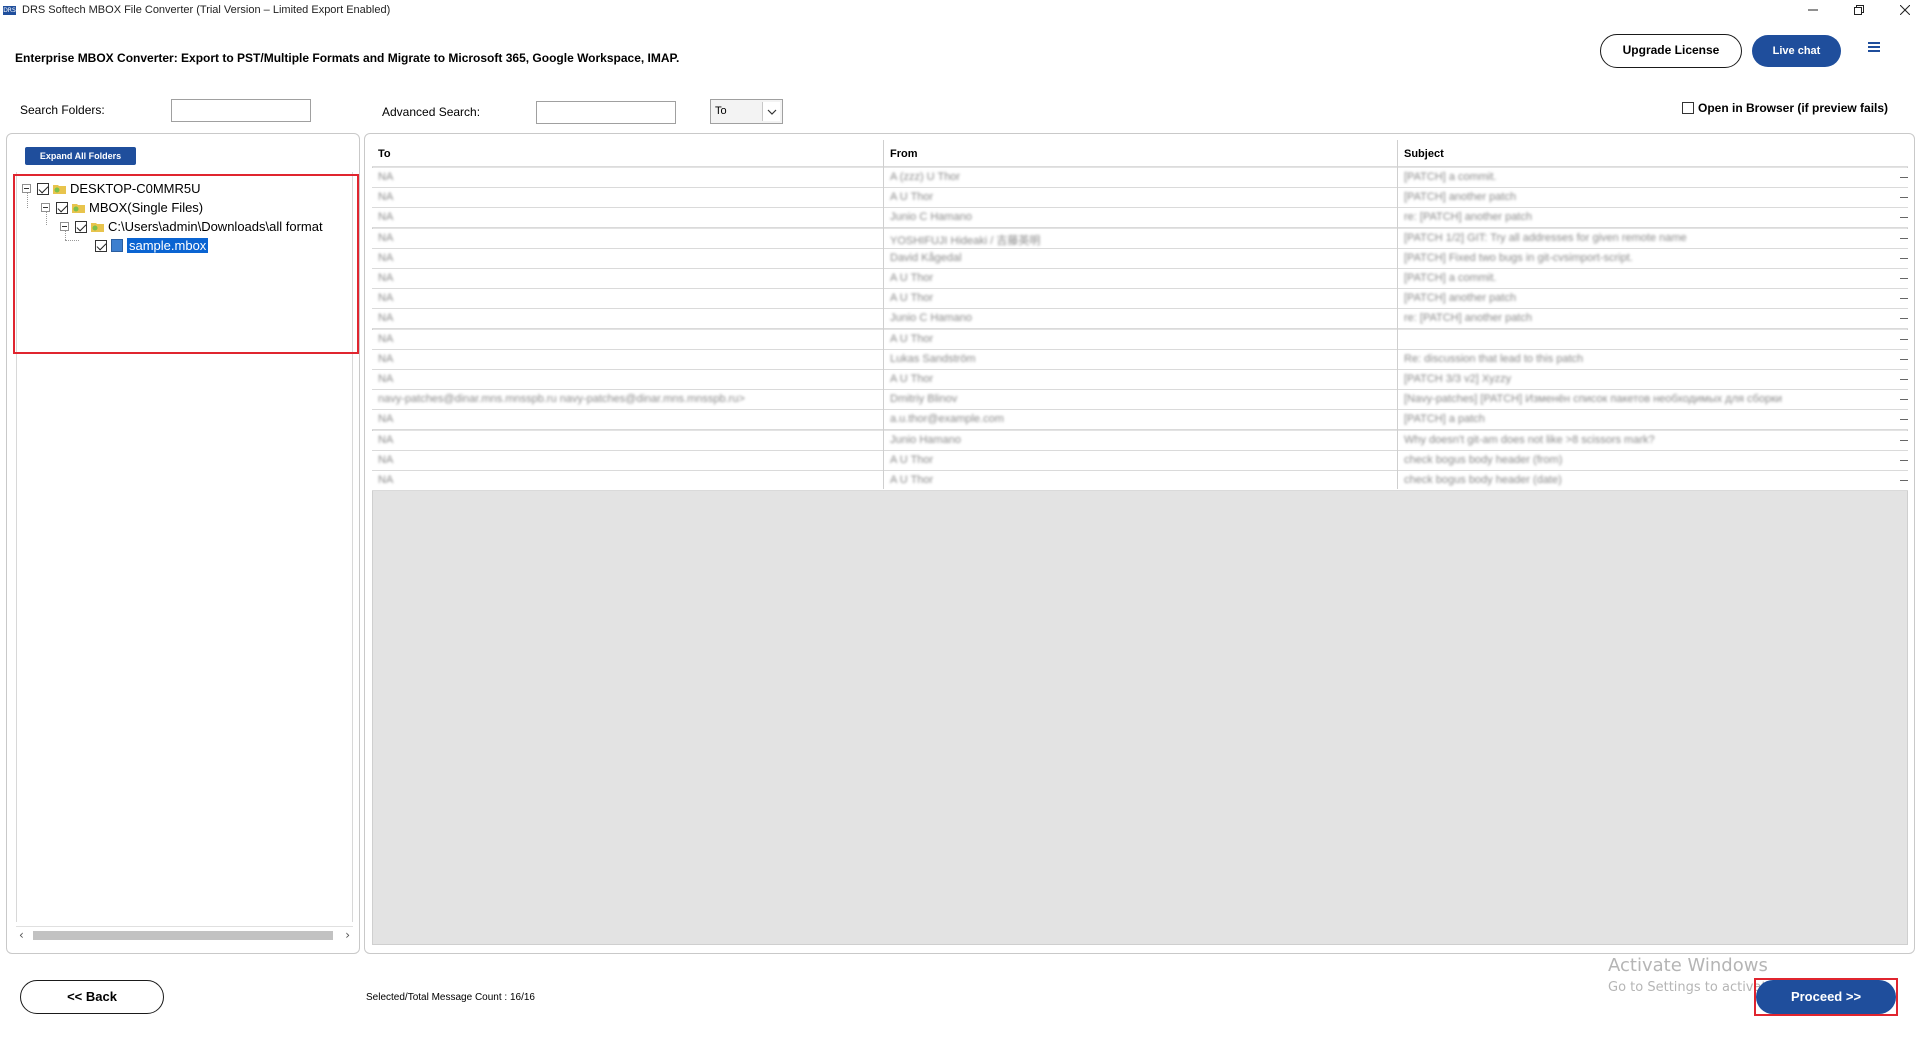 This screenshot has width=1920, height=1040. What do you see at coordinates (1688, 108) in the screenshot?
I see `open-in-browser-checkbox` at bounding box center [1688, 108].